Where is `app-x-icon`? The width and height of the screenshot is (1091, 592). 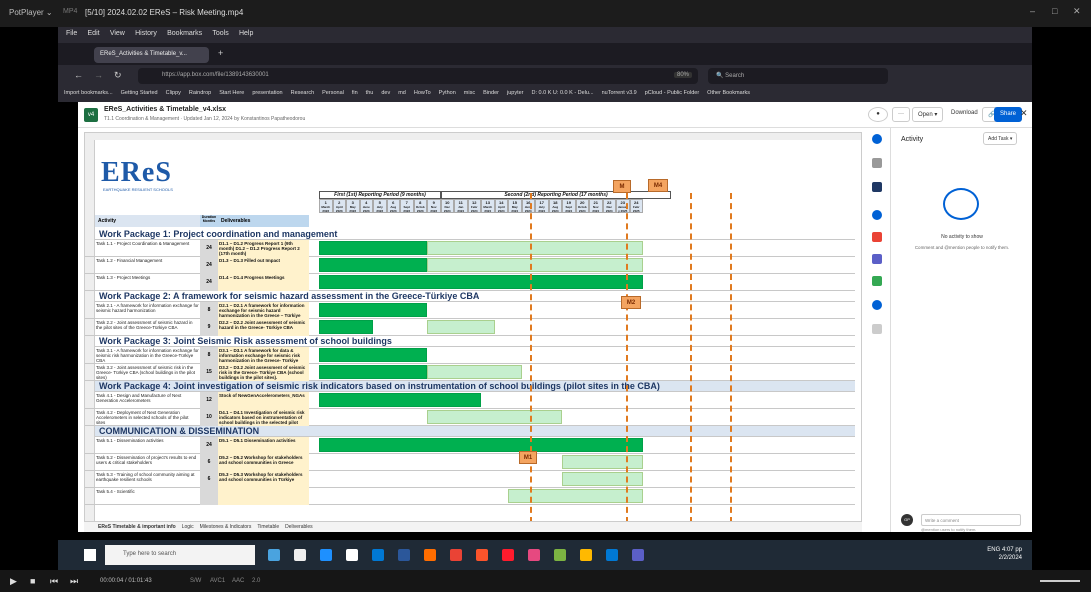 app-x-icon is located at coordinates (352, 555).